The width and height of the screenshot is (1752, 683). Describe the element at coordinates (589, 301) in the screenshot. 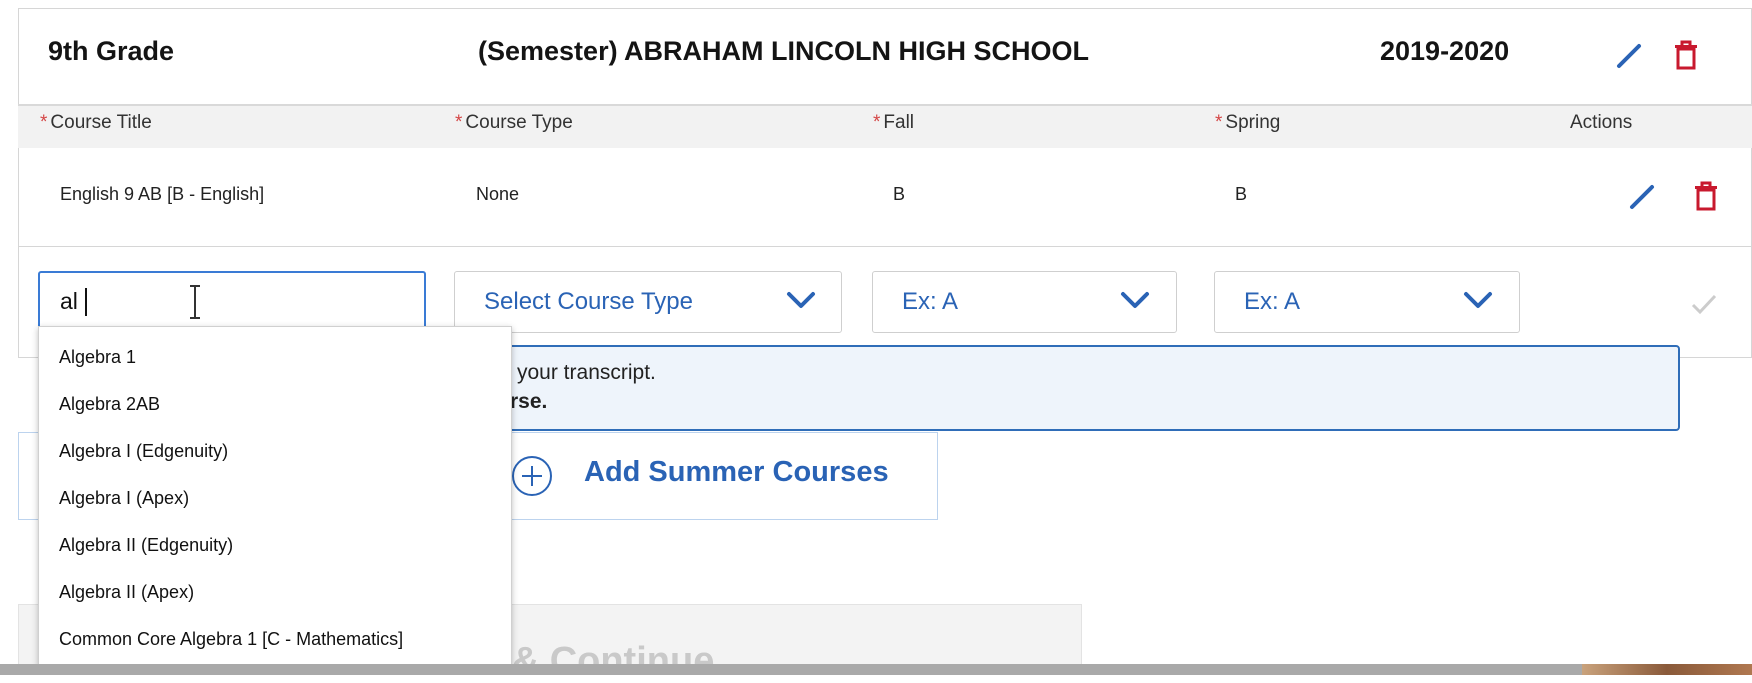

I see `course-type-select-label: Select Course Type` at that location.